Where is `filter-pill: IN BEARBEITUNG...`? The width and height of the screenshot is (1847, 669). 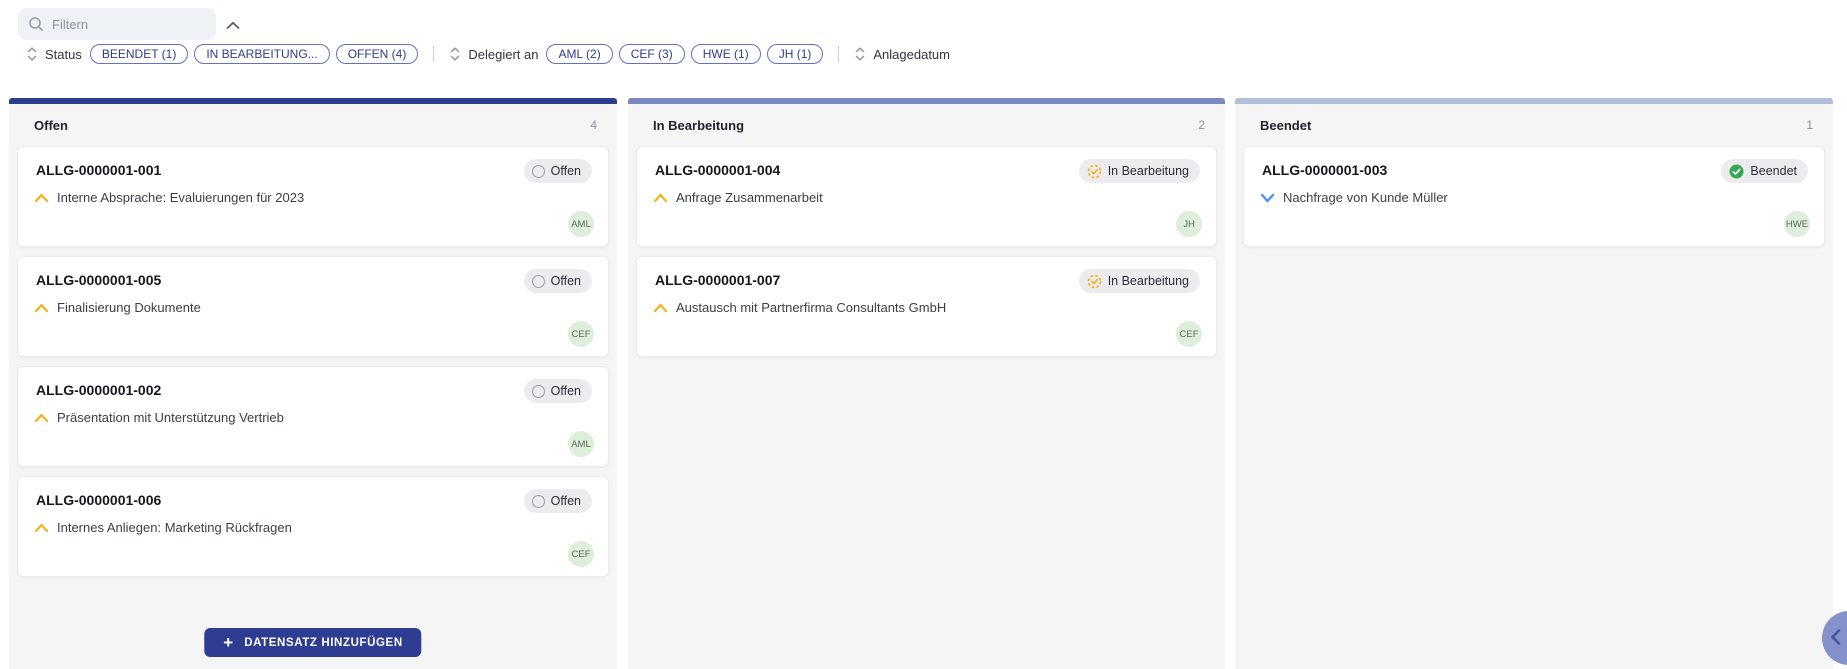 filter-pill: IN BEARBEITUNG... is located at coordinates (262, 54).